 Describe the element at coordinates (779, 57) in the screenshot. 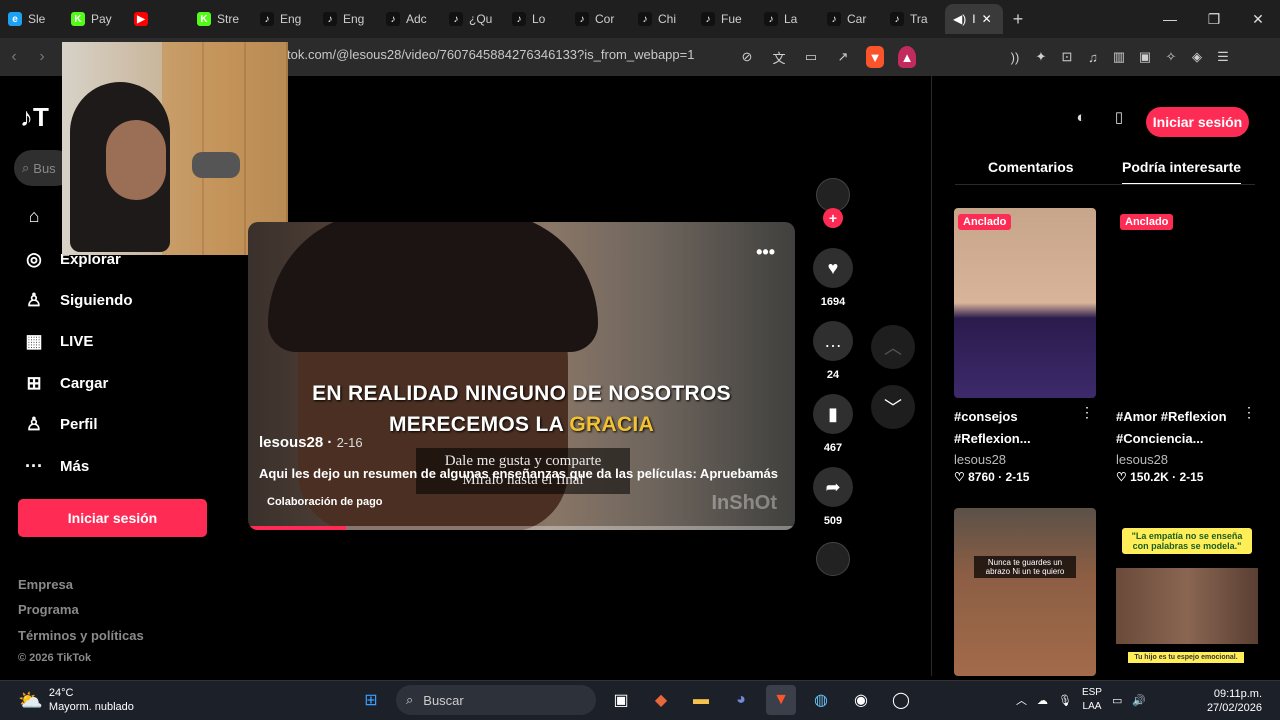

I see `translate-icon: 文` at that location.